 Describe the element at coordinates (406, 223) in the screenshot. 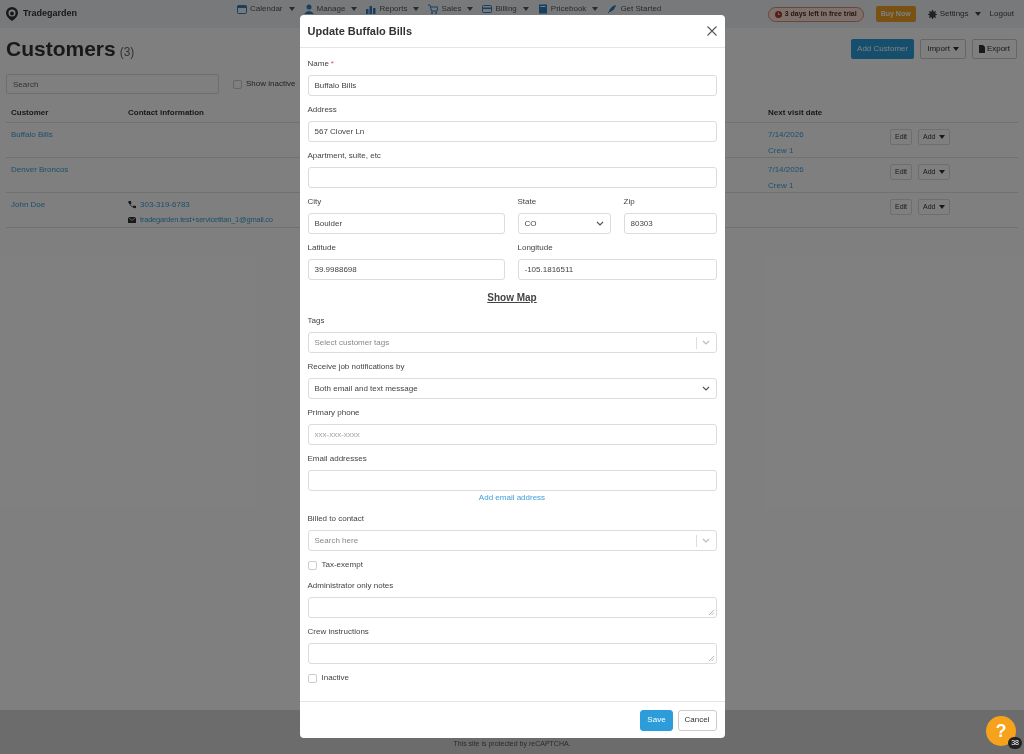

I see `text-field: Boulder` at that location.